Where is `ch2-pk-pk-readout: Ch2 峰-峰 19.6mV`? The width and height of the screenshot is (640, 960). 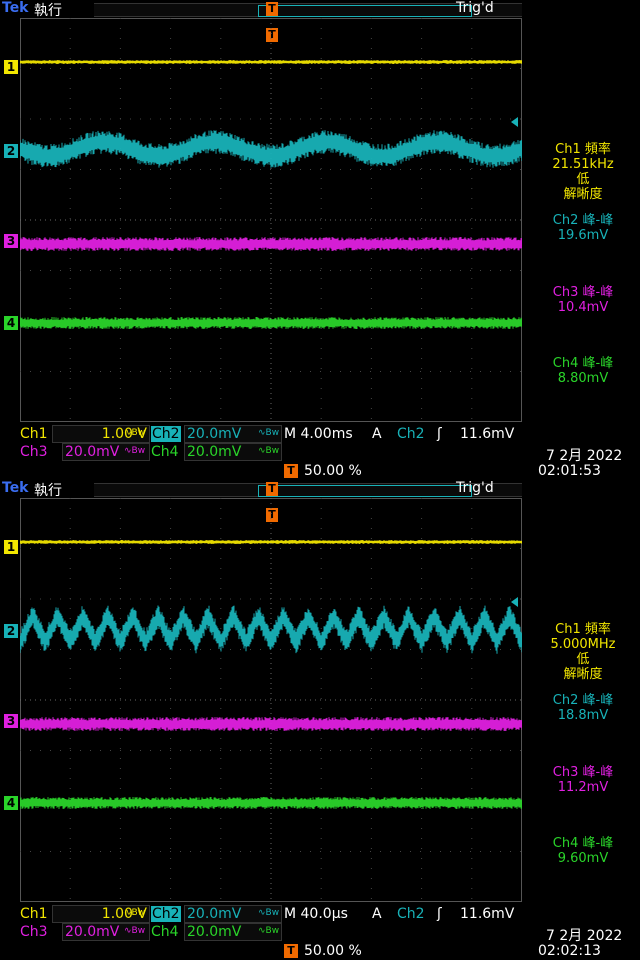
ch2-pk-pk-readout: Ch2 峰-峰 19.6mV is located at coordinates (583, 228).